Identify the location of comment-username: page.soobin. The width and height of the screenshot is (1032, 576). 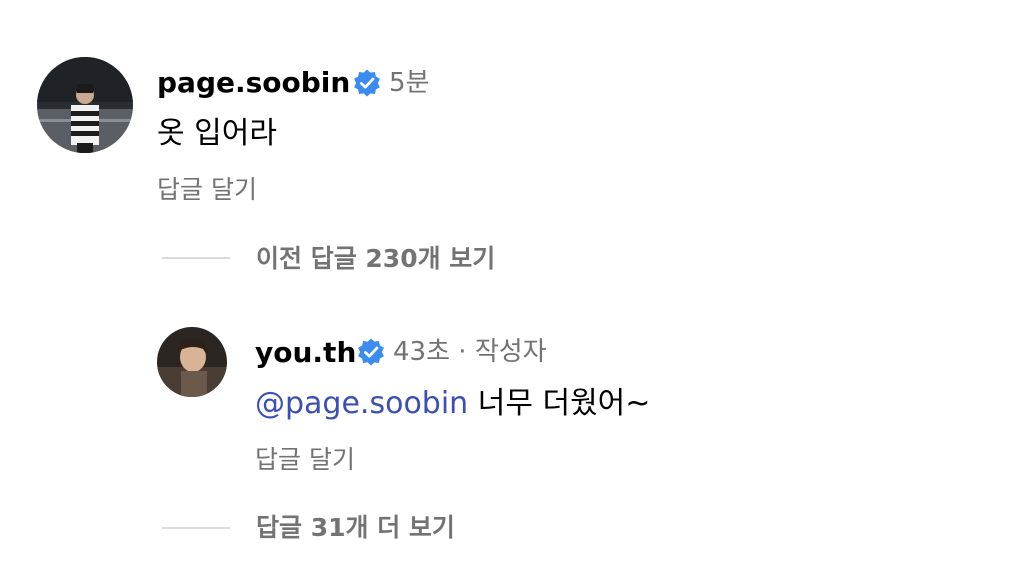
(253, 83).